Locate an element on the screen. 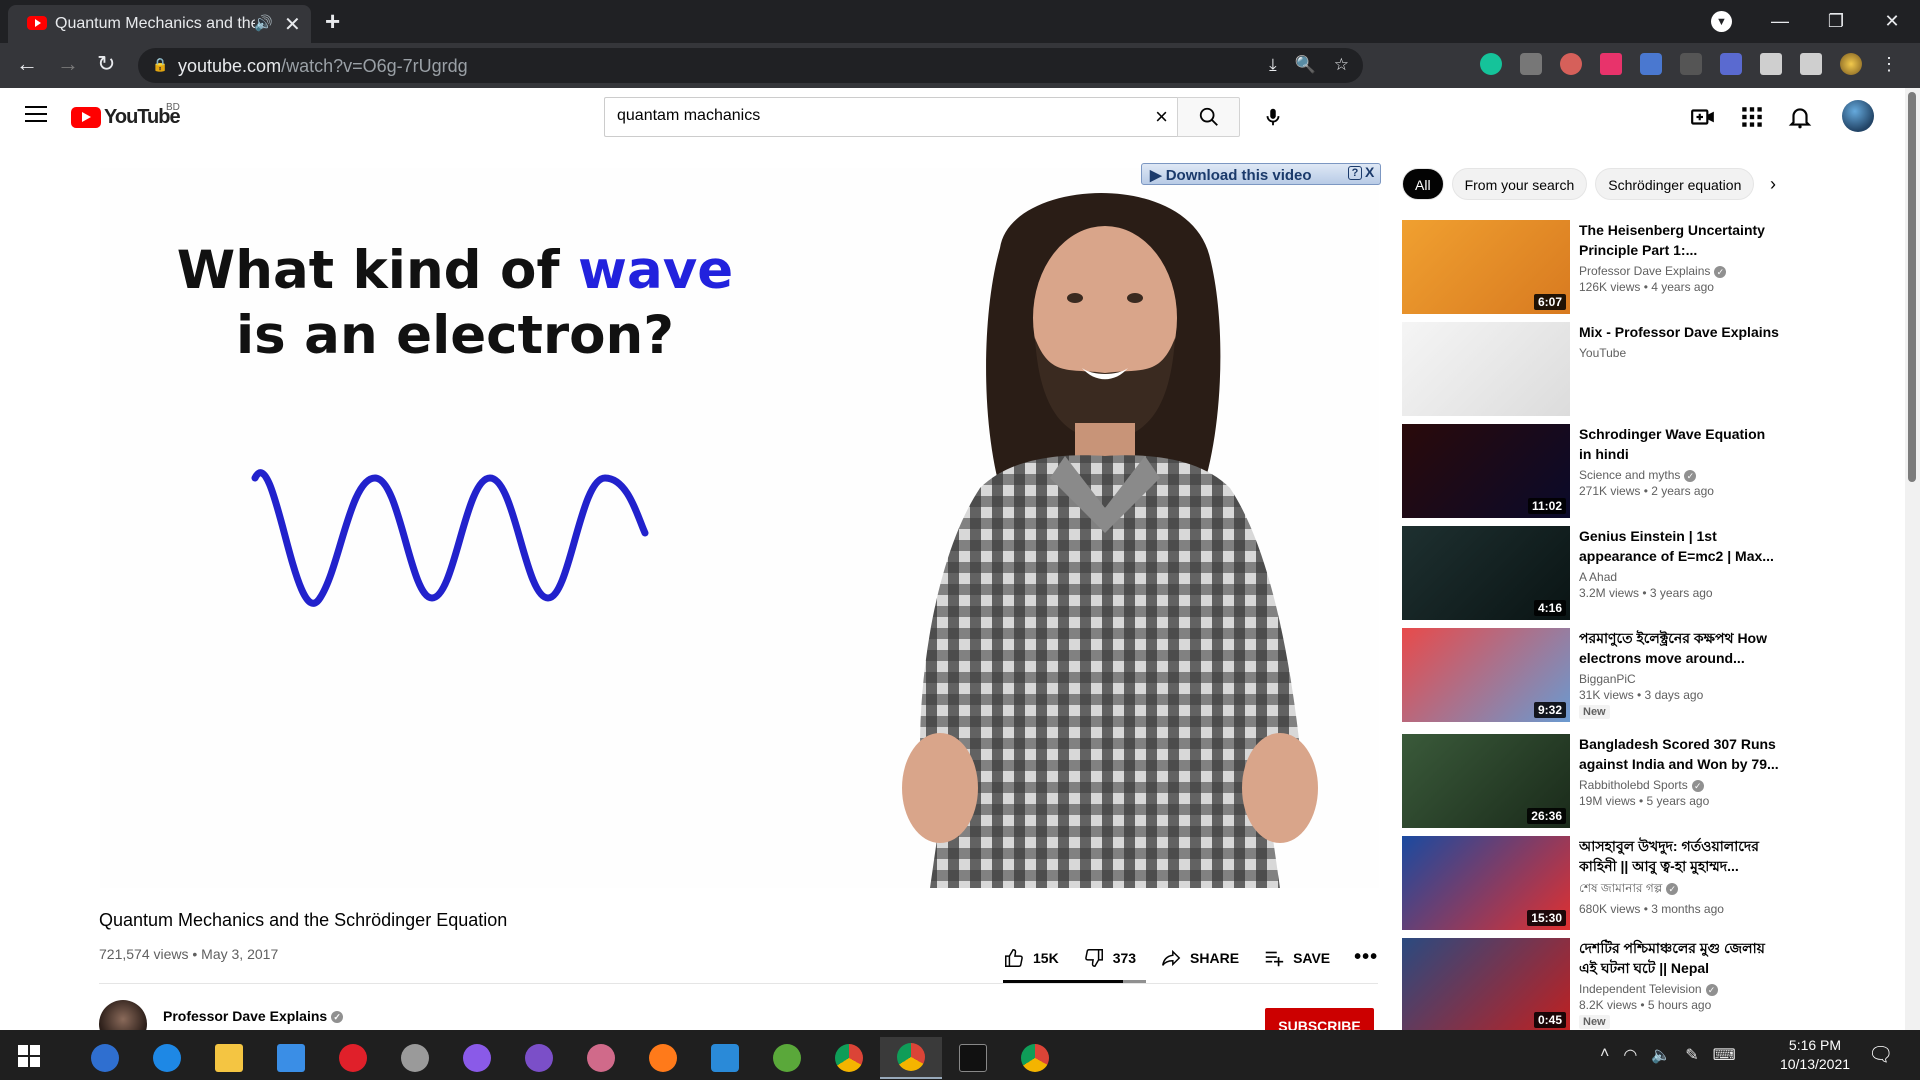  search-query: quantam machanics is located at coordinates (688, 116).